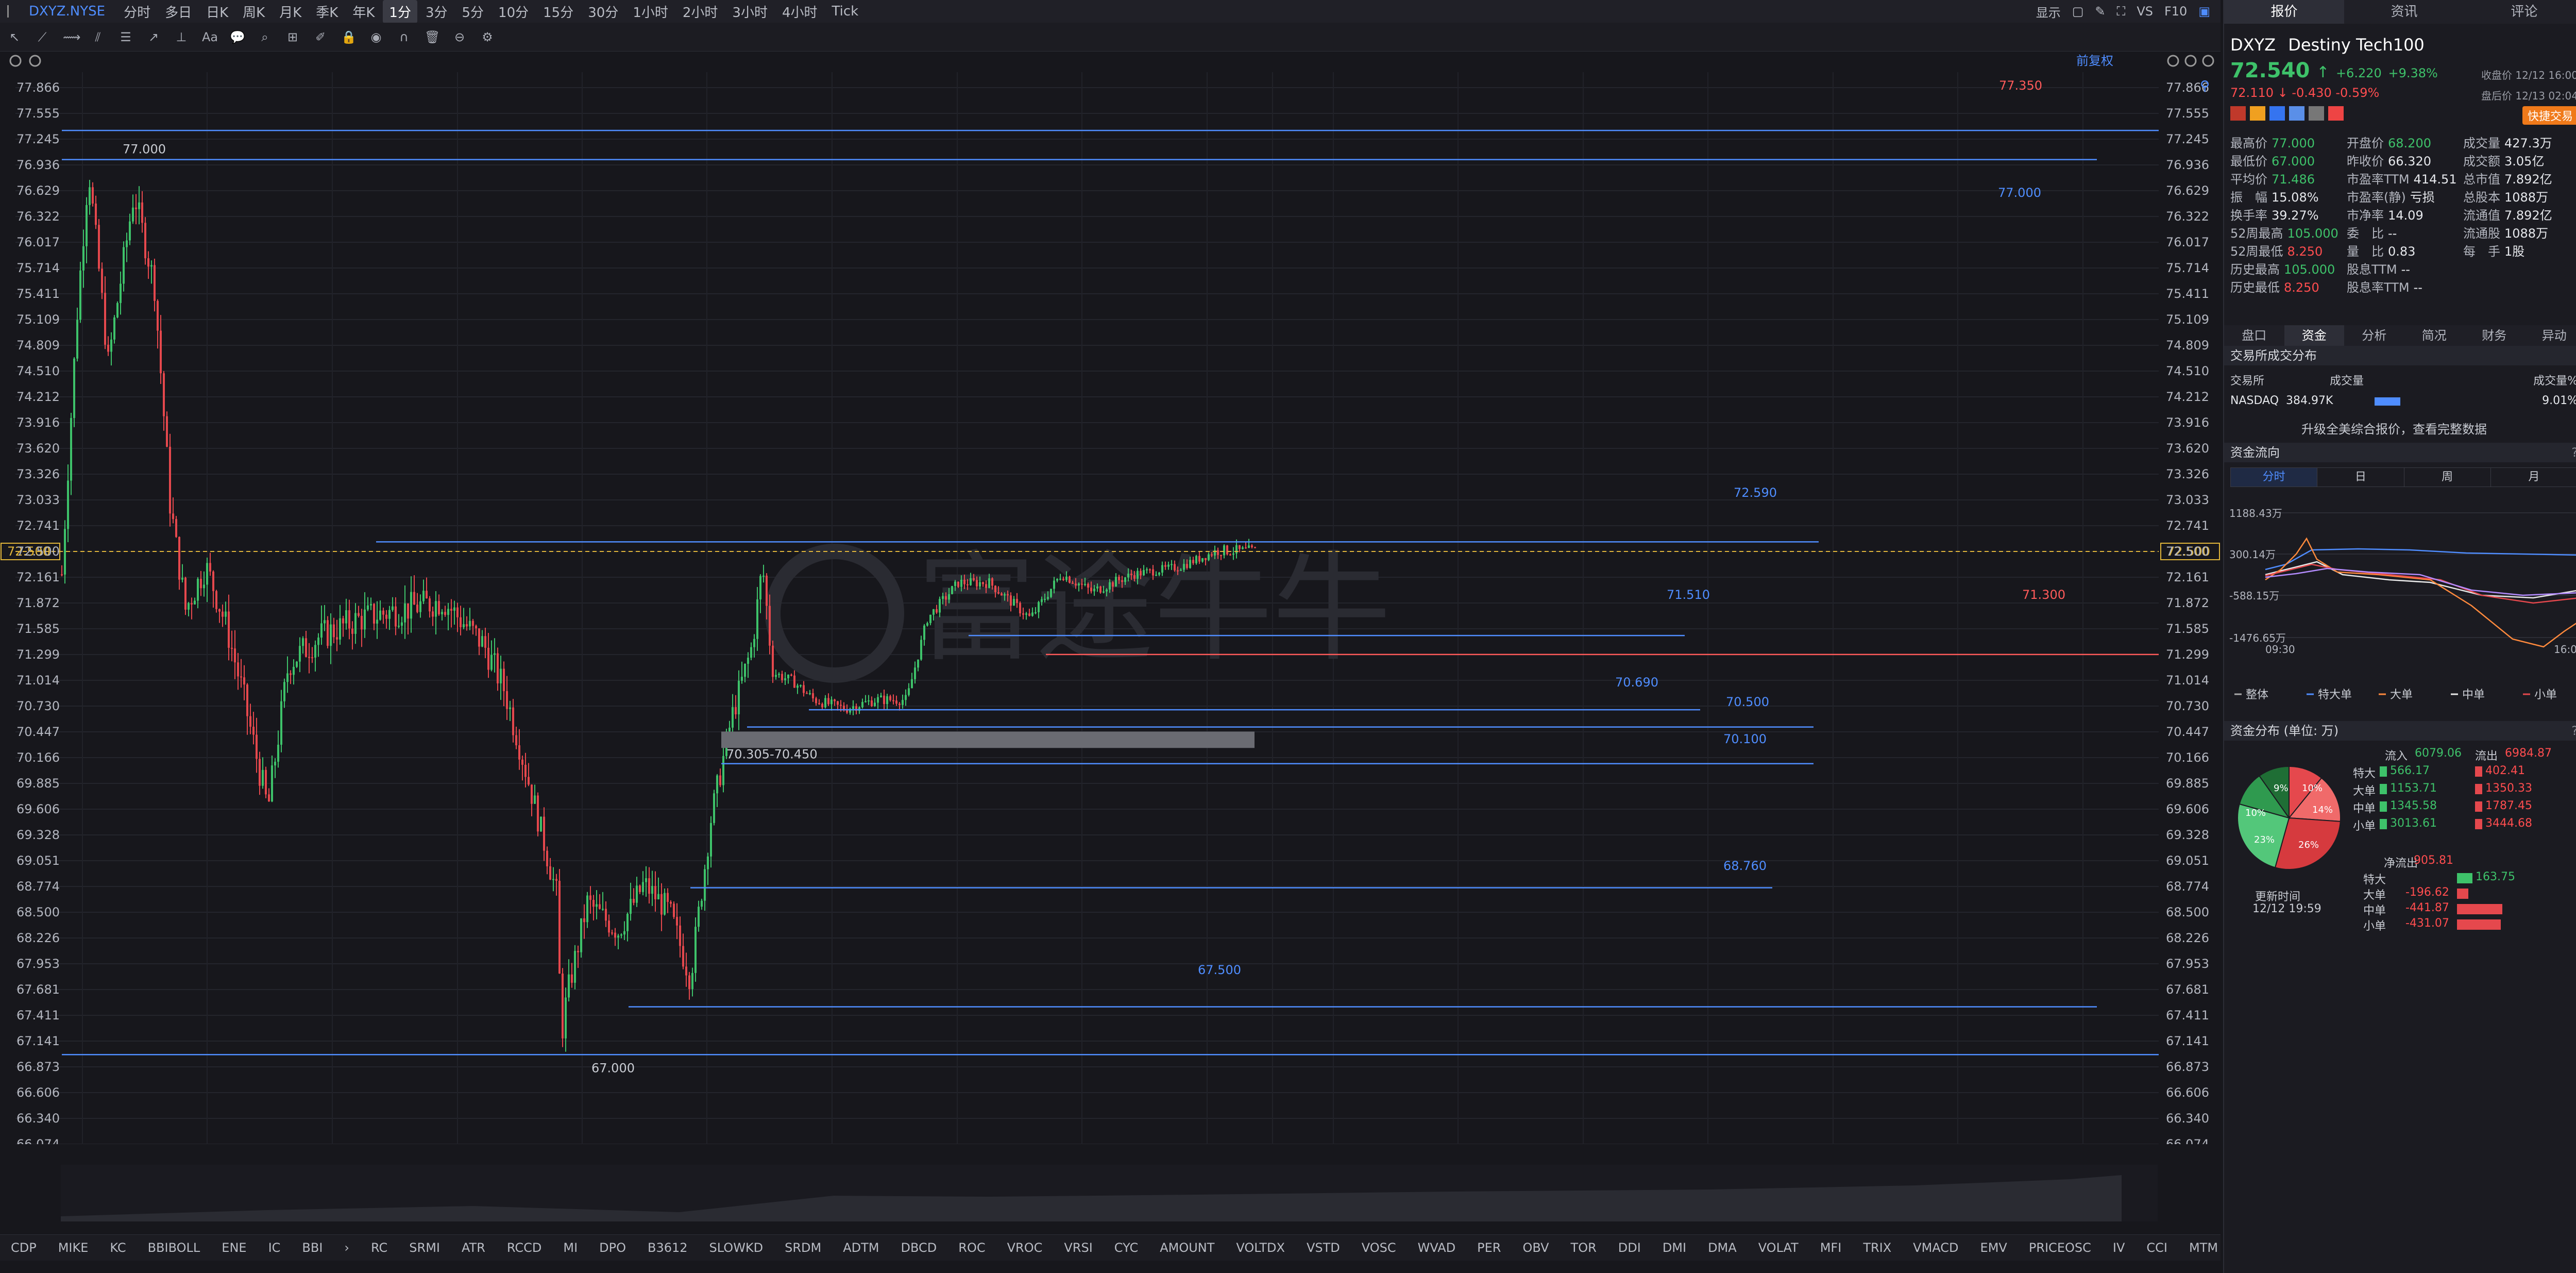 The width and height of the screenshot is (2576, 1273). What do you see at coordinates (487, 37) in the screenshot?
I see `settings-icon: ⚙` at bounding box center [487, 37].